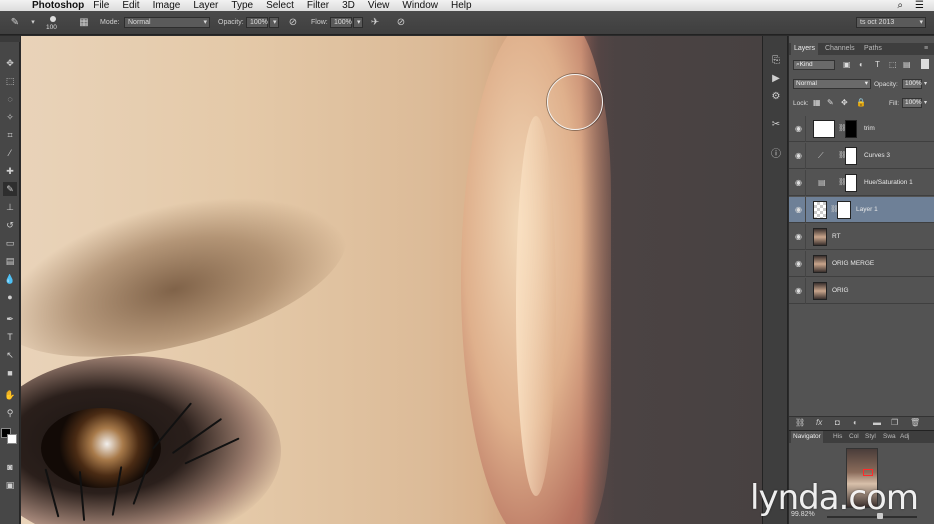 The width and height of the screenshot is (934, 524). I want to click on app-menu: Photoshop, so click(58, 5).